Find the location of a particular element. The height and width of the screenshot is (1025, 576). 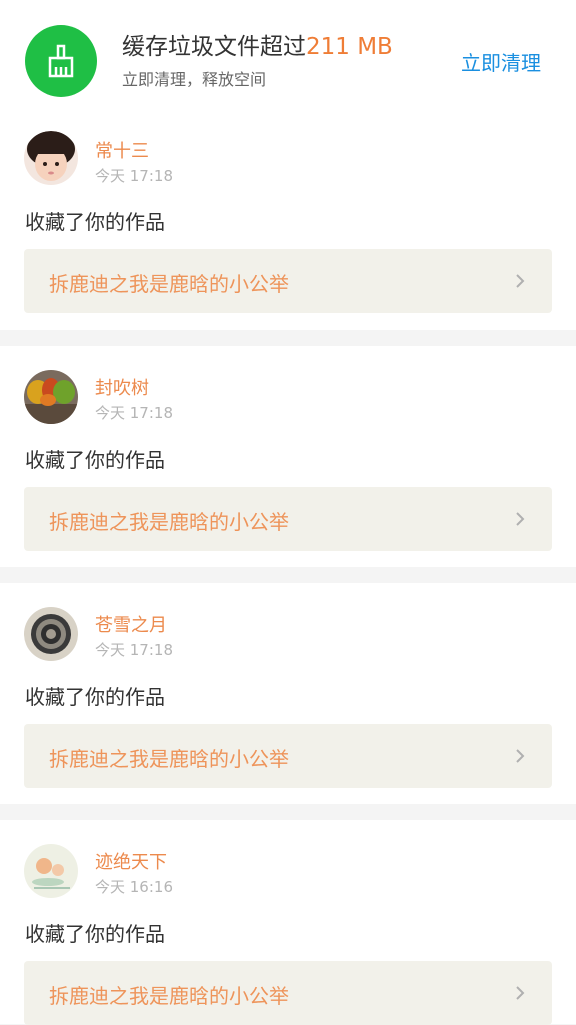

cache-warning-title: 缓存垃圾文件超过211 MB is located at coordinates (257, 44).